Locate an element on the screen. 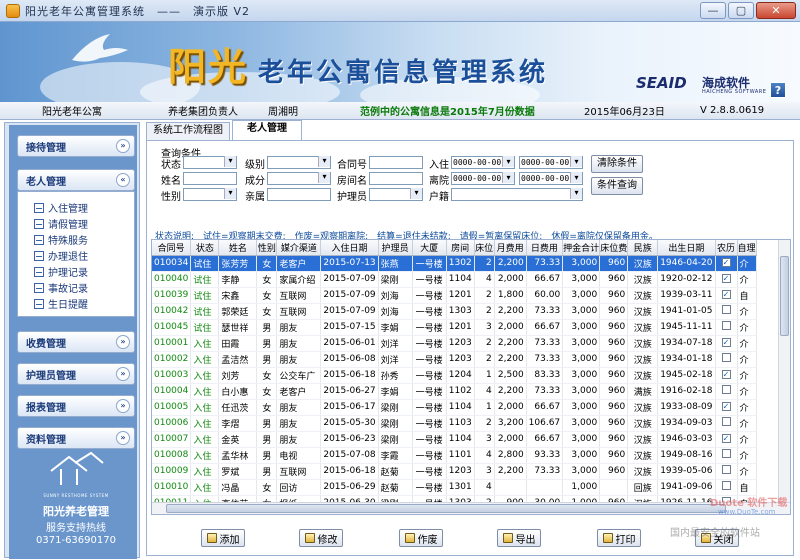 This screenshot has width=800, height=560. family-input is located at coordinates (299, 194).